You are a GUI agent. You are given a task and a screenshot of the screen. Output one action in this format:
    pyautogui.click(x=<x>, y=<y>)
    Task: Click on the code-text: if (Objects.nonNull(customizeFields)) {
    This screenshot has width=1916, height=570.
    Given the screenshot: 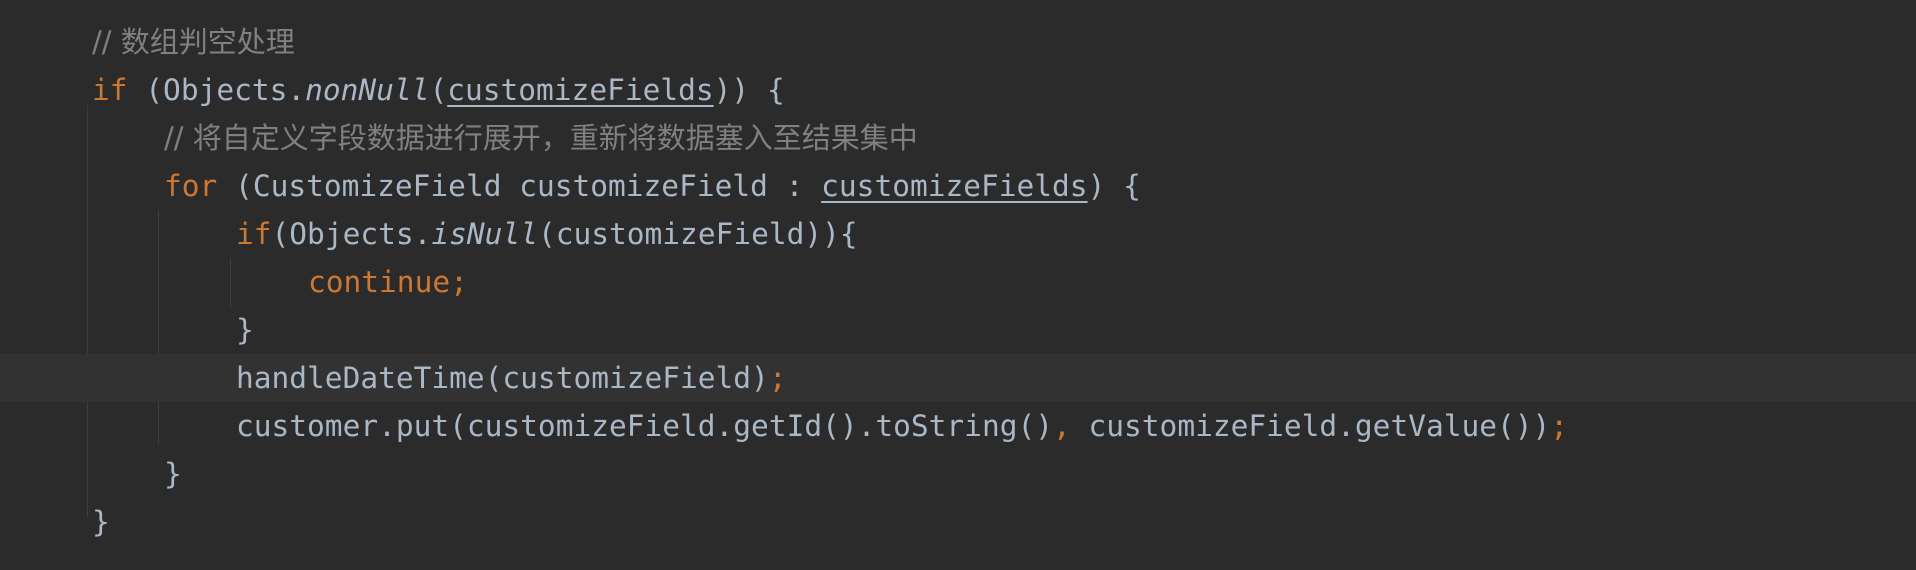 What is the action you would take?
    pyautogui.click(x=438, y=90)
    